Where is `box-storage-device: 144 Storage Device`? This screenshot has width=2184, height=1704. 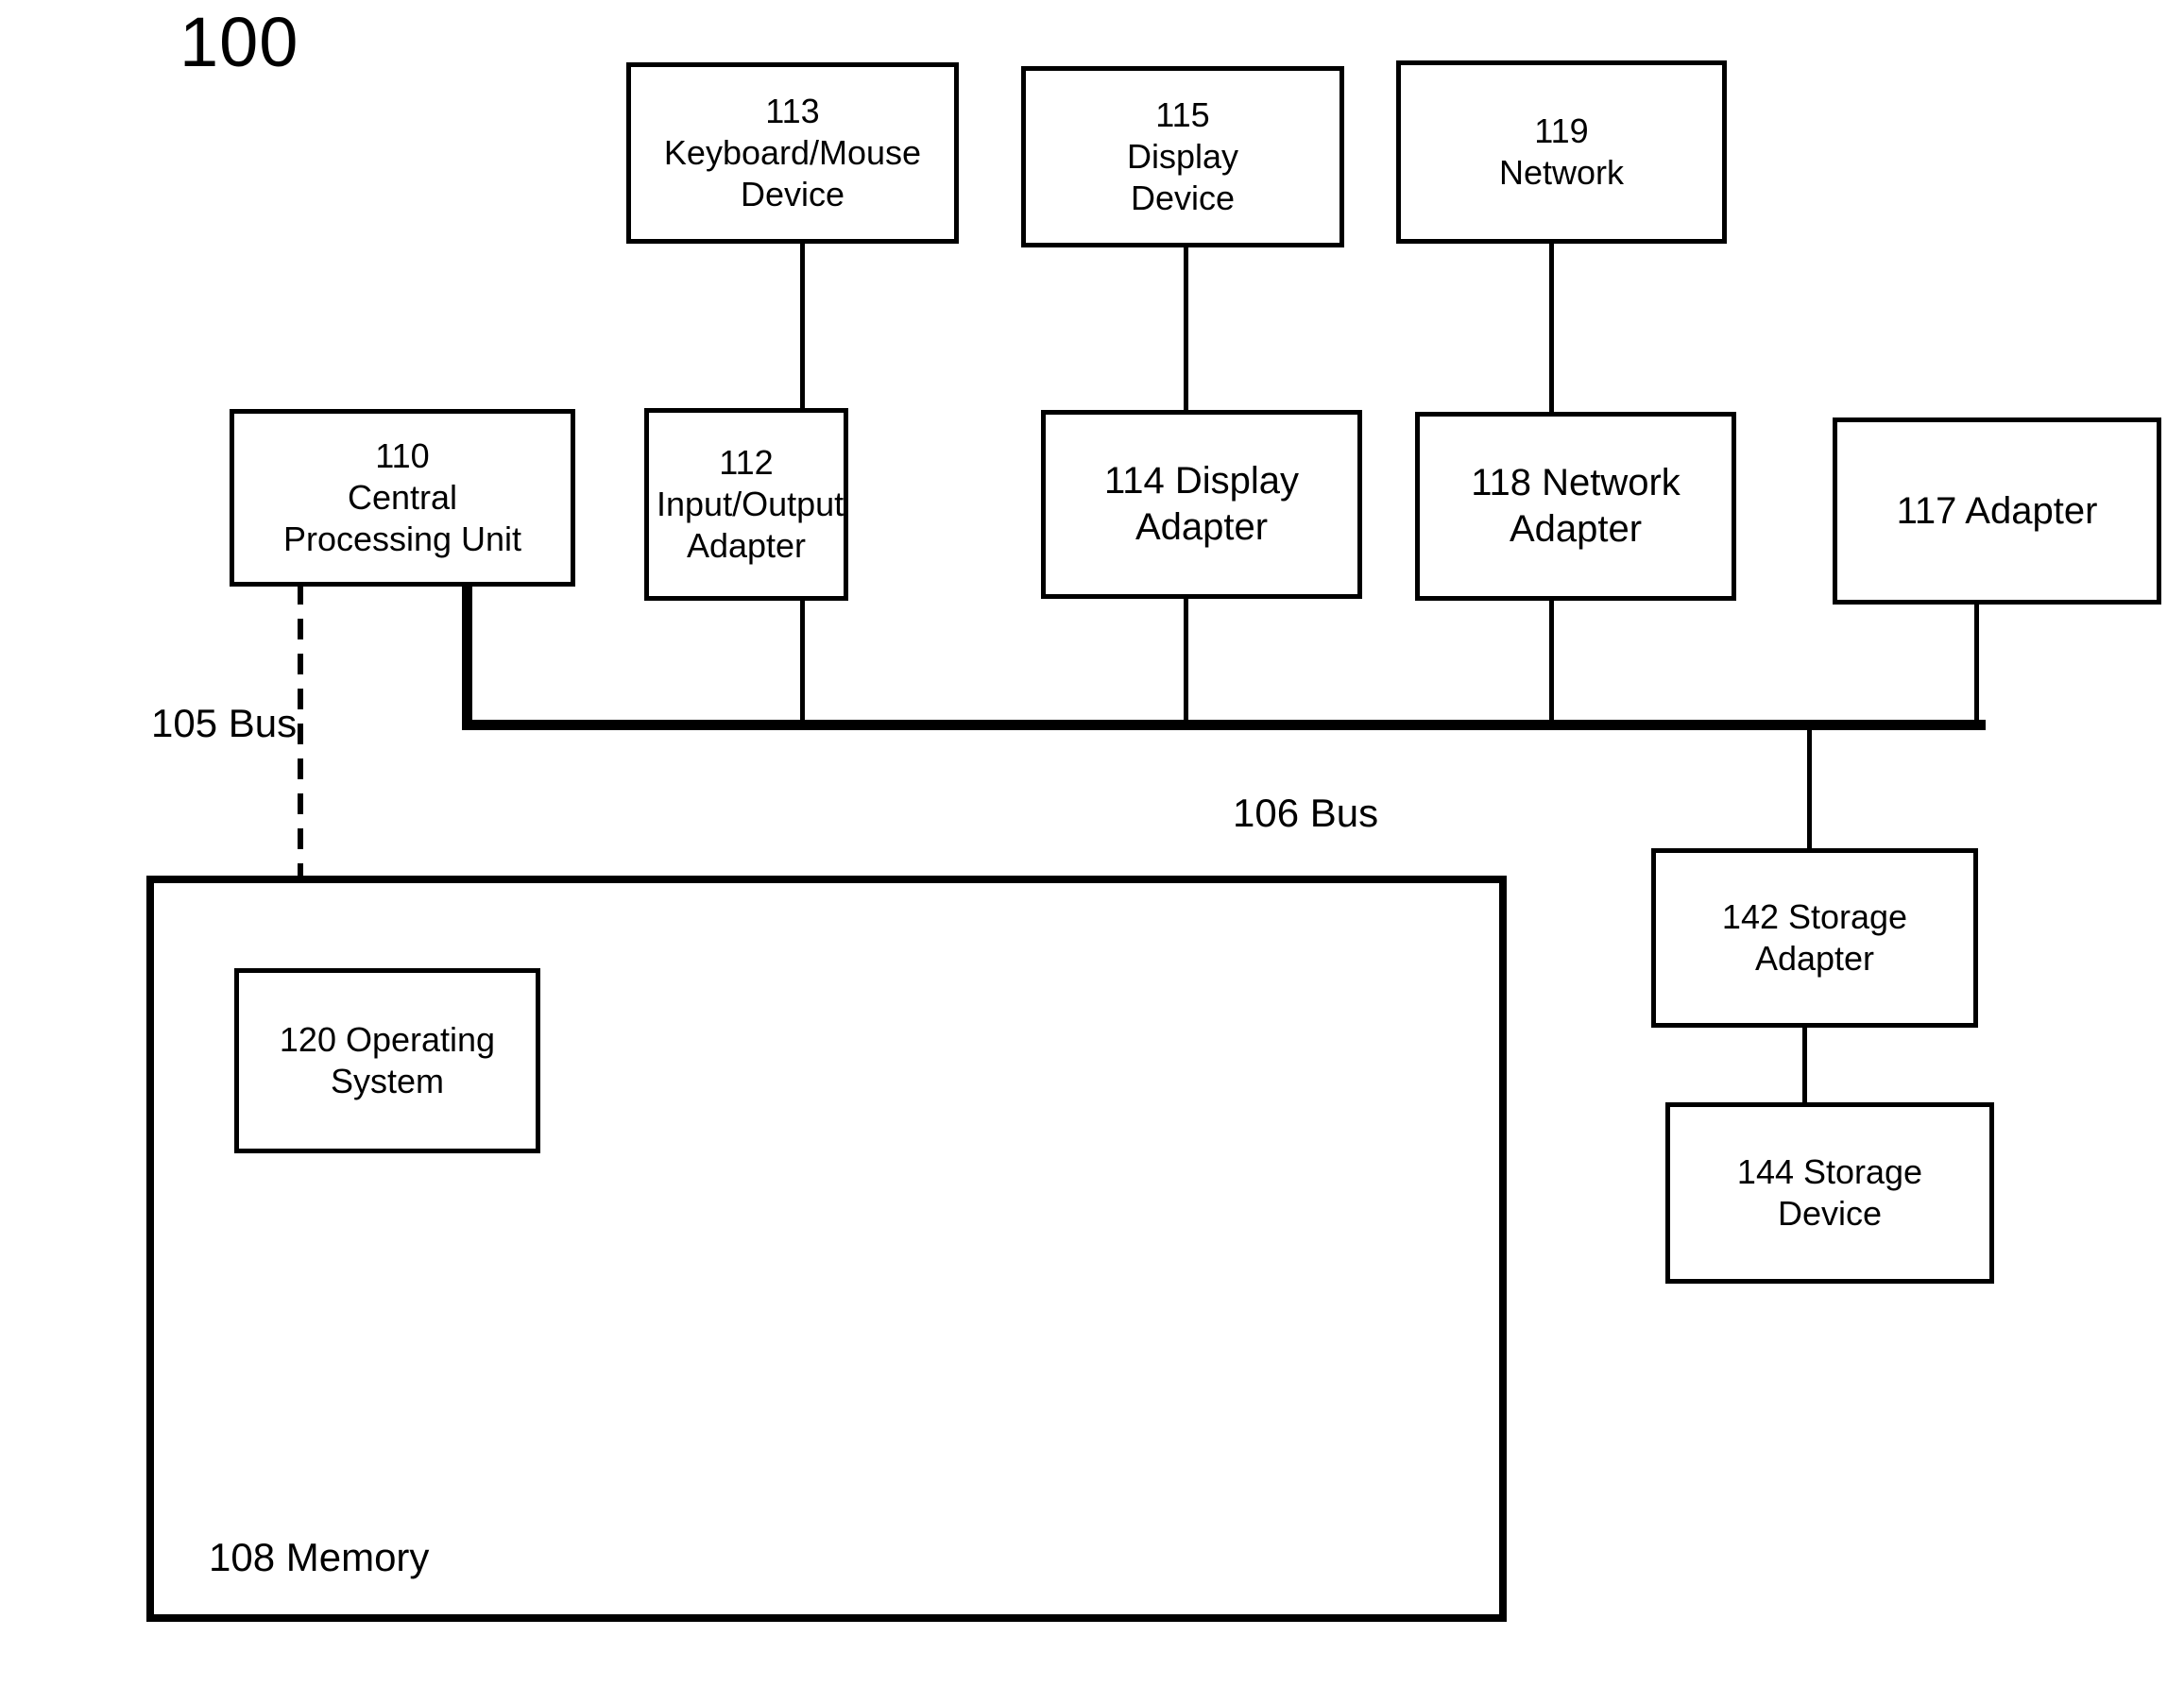 box-storage-device: 144 Storage Device is located at coordinates (1829, 1193).